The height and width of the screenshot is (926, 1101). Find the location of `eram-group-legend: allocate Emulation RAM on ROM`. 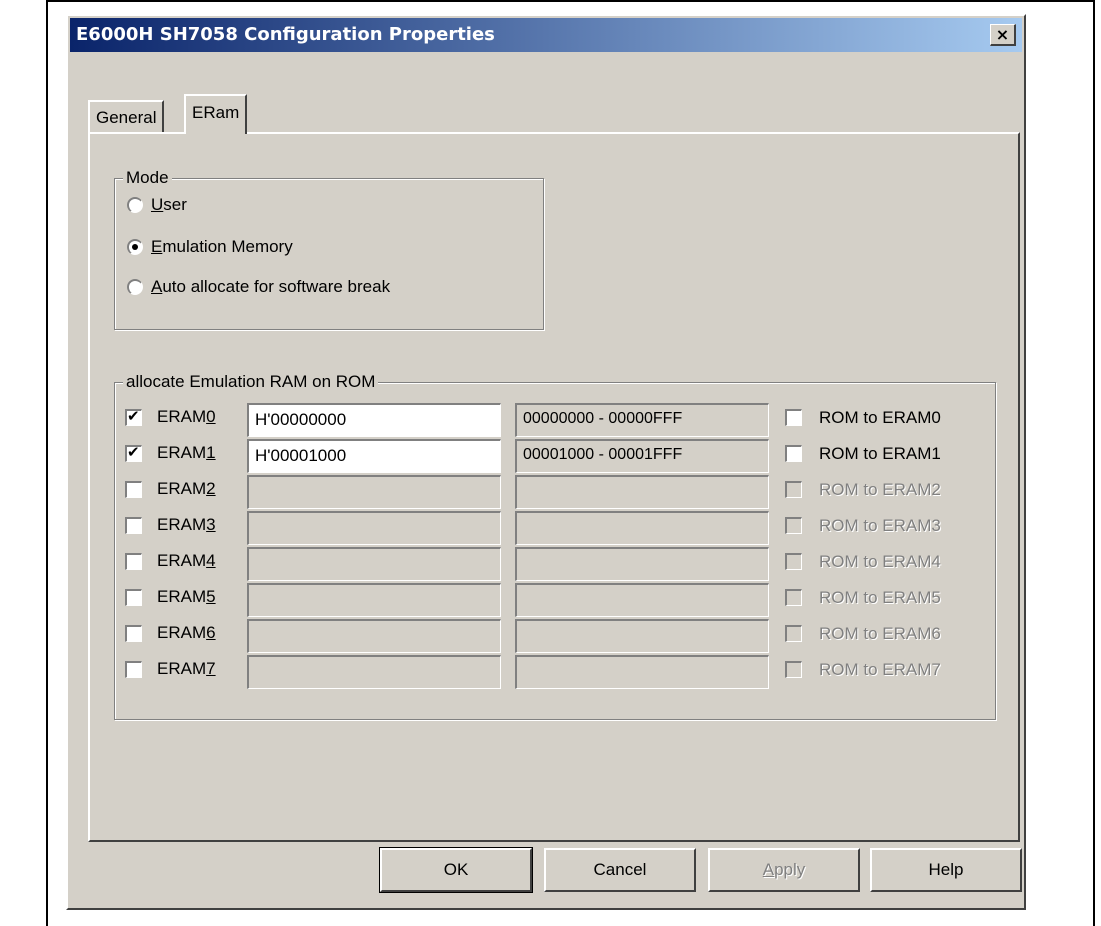

eram-group-legend: allocate Emulation RAM on ROM is located at coordinates (251, 382).